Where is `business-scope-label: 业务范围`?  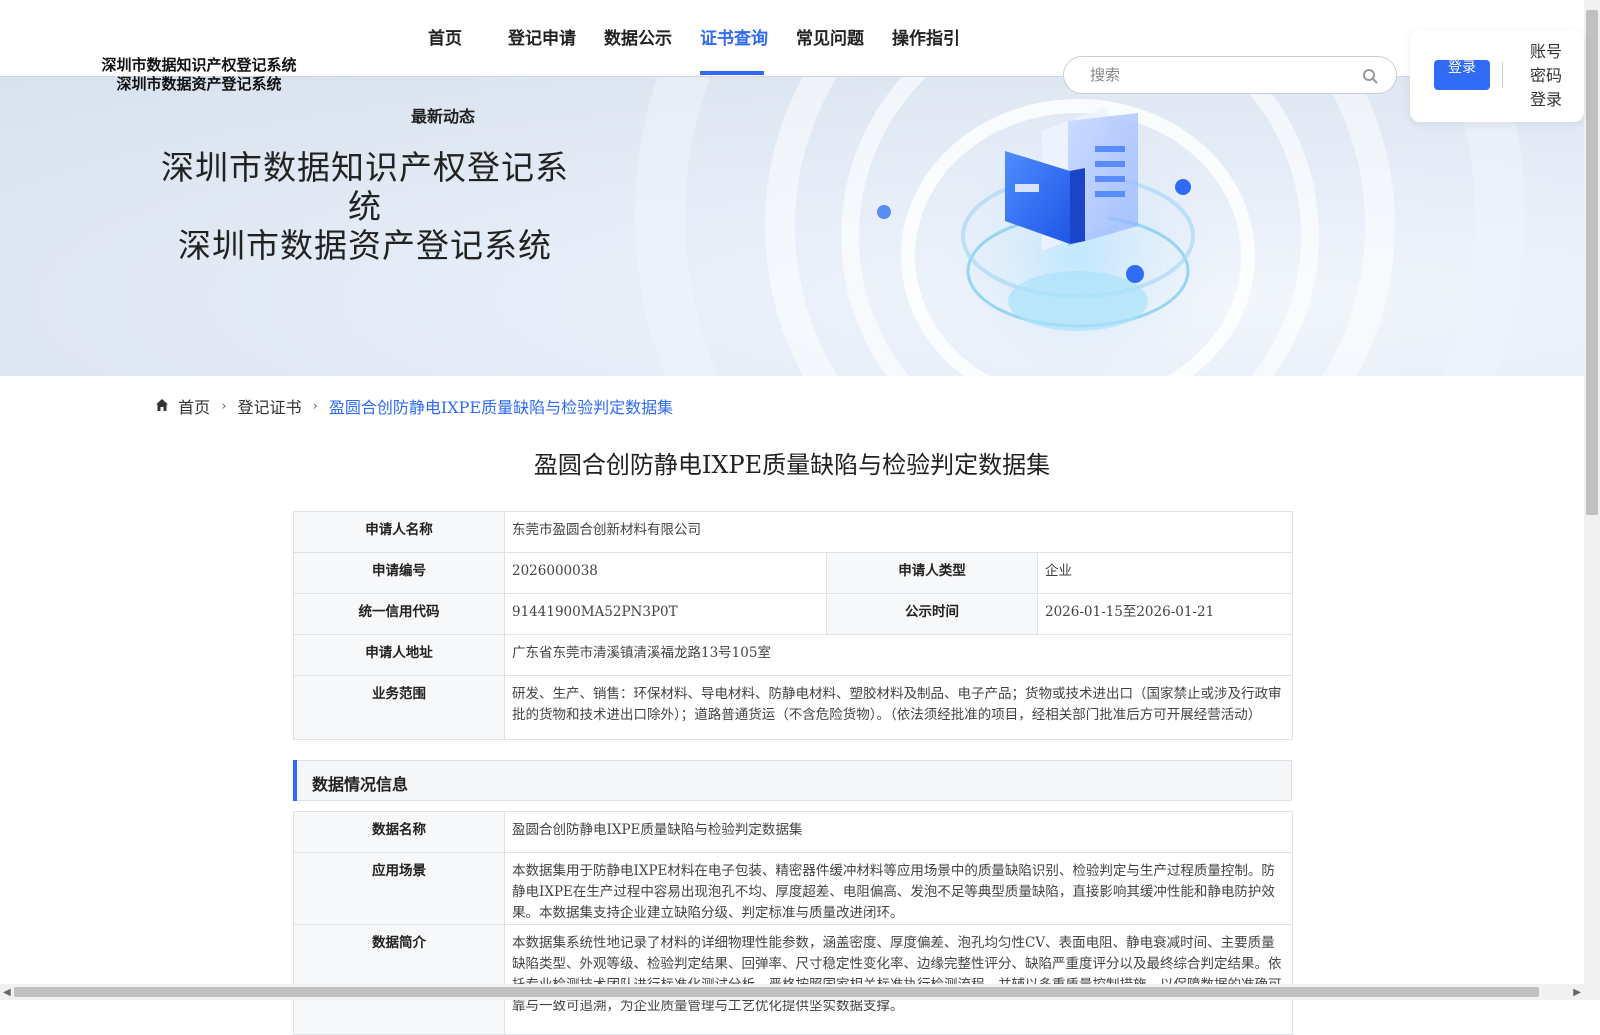
business-scope-label: 业务范围 is located at coordinates (399, 707).